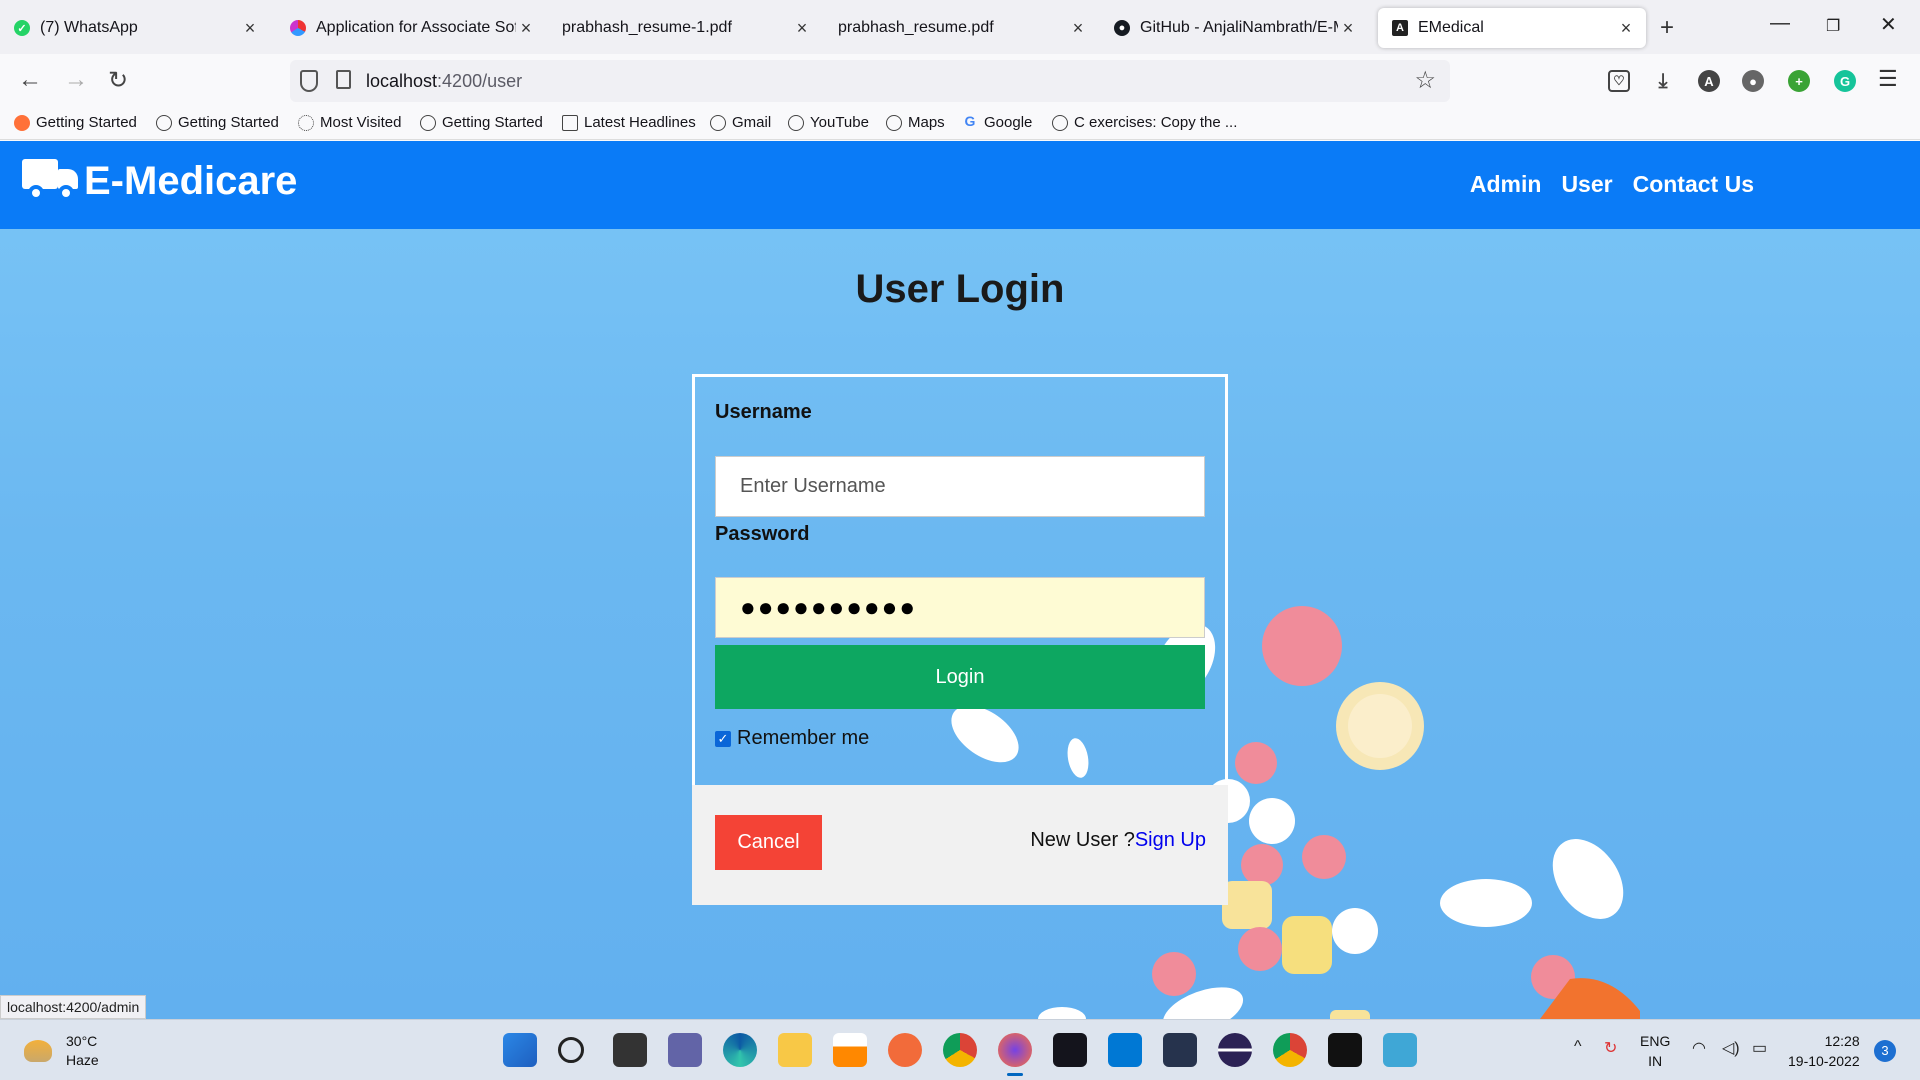 This screenshot has height=1080, width=1920. Describe the element at coordinates (926, 122) in the screenshot. I see `bookmark-label: Maps` at that location.